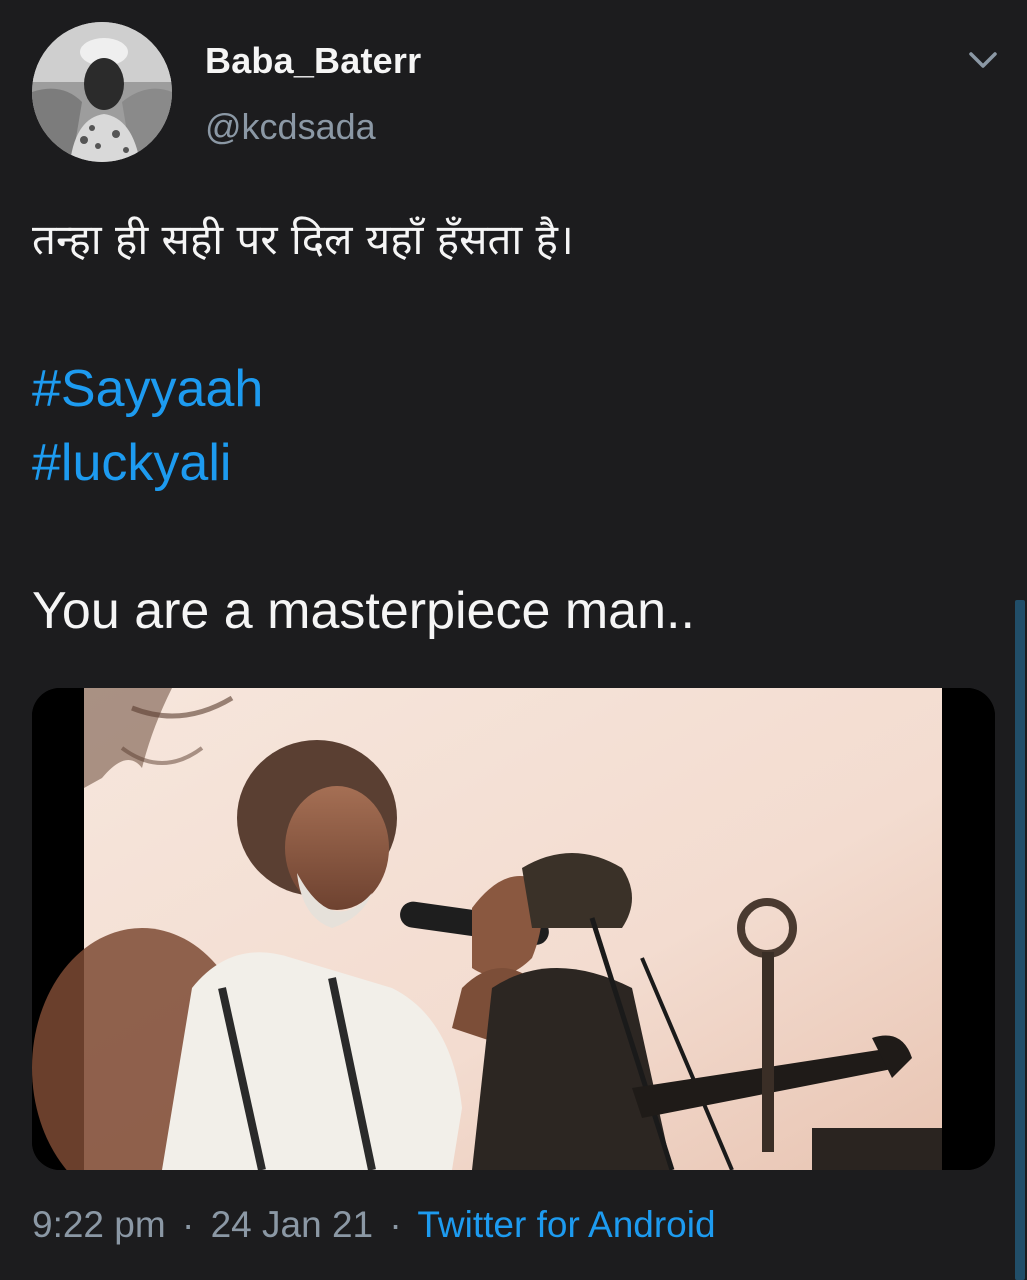 The image size is (1027, 1280). I want to click on tweet-text: तन्हा ही सही पर दिल यहाँ हँसता है।, so click(512, 240).